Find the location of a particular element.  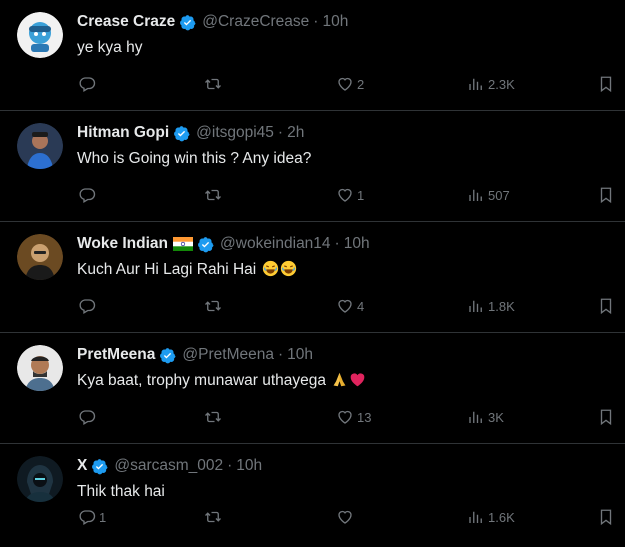

views-button: 507 is located at coordinates (488, 195).